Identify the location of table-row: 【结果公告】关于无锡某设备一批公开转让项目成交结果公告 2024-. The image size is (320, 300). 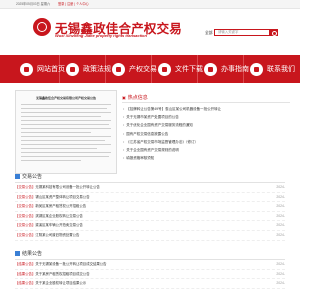
(150, 265).